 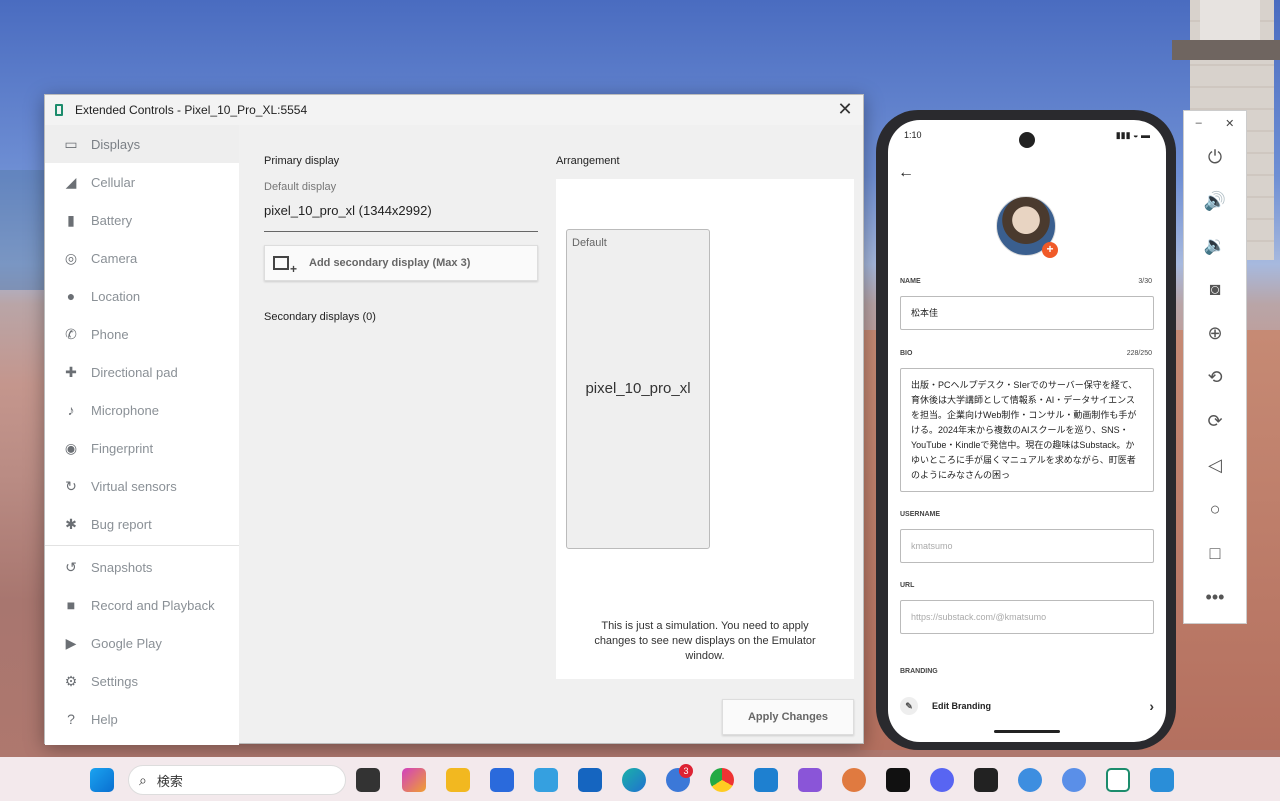 I want to click on status-time: 1:10, so click(x=913, y=135).